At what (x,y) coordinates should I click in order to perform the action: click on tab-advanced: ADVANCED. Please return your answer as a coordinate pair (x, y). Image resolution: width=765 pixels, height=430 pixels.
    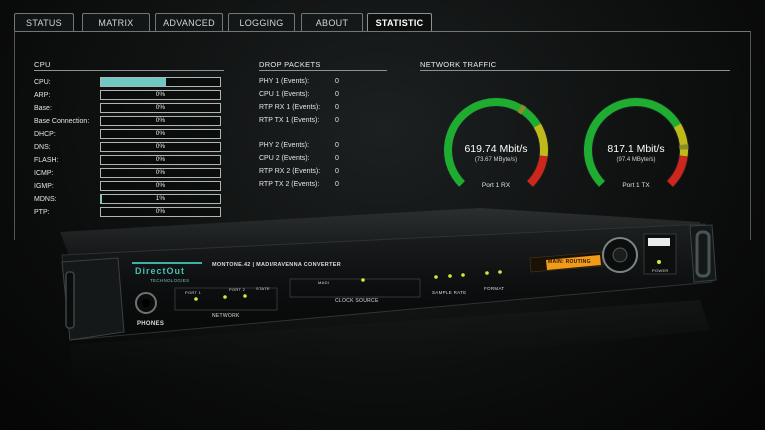
    Looking at the image, I should click on (189, 22).